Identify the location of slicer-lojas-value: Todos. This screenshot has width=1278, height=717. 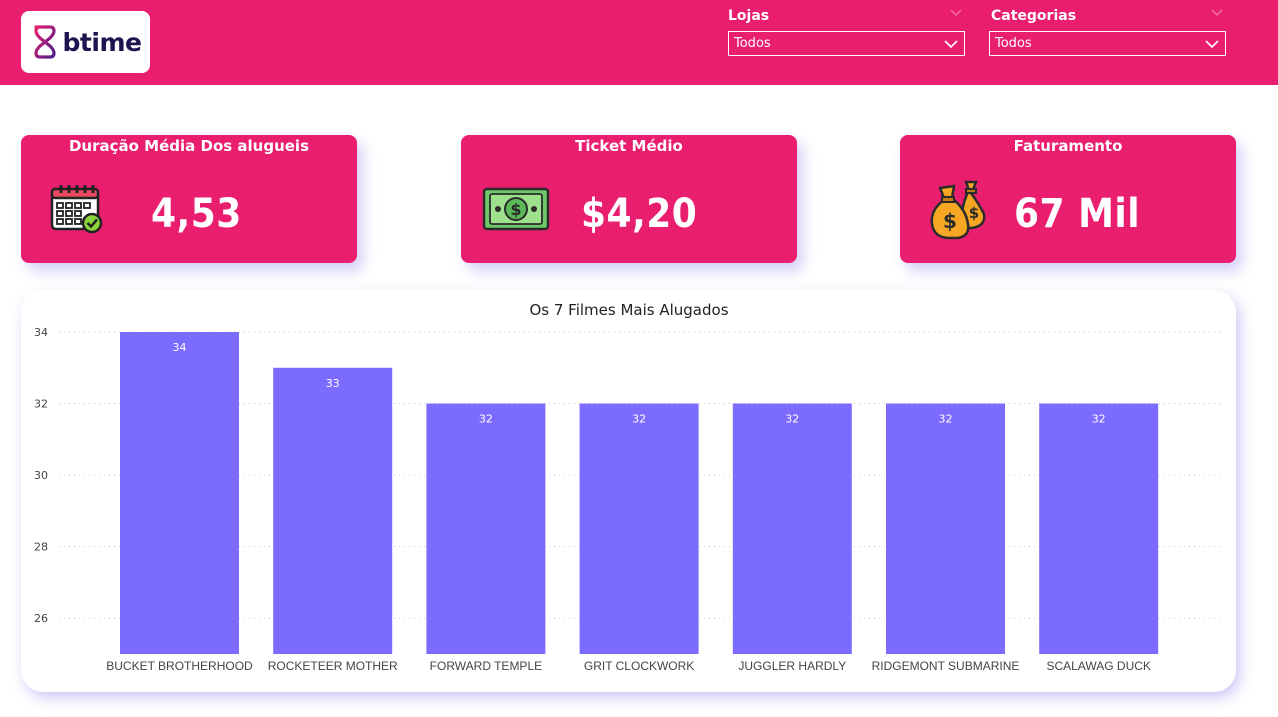
(752, 43).